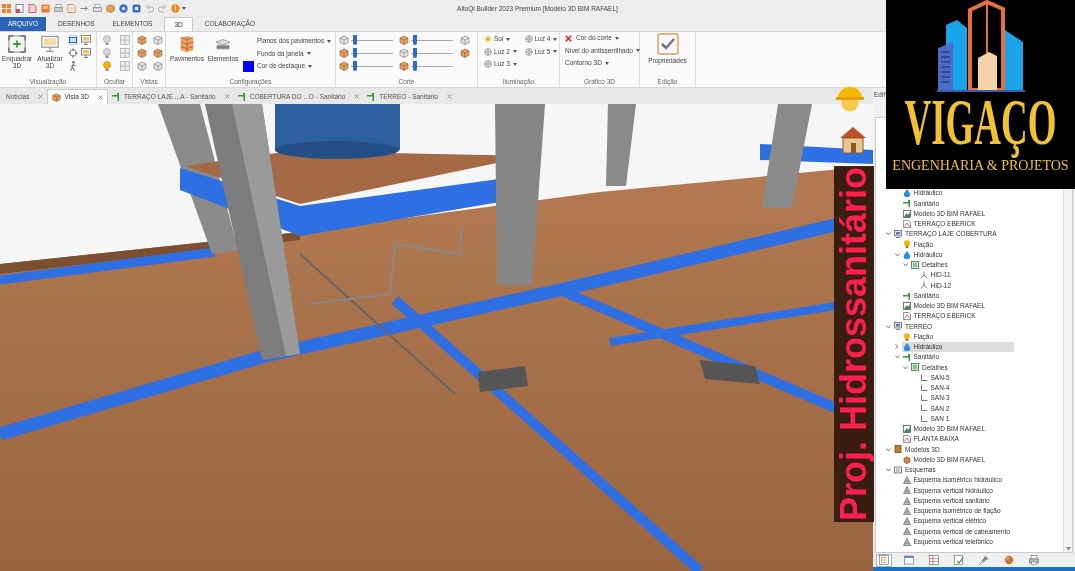 This screenshot has height=571, width=1075. I want to click on drop-icon, so click(906, 193).